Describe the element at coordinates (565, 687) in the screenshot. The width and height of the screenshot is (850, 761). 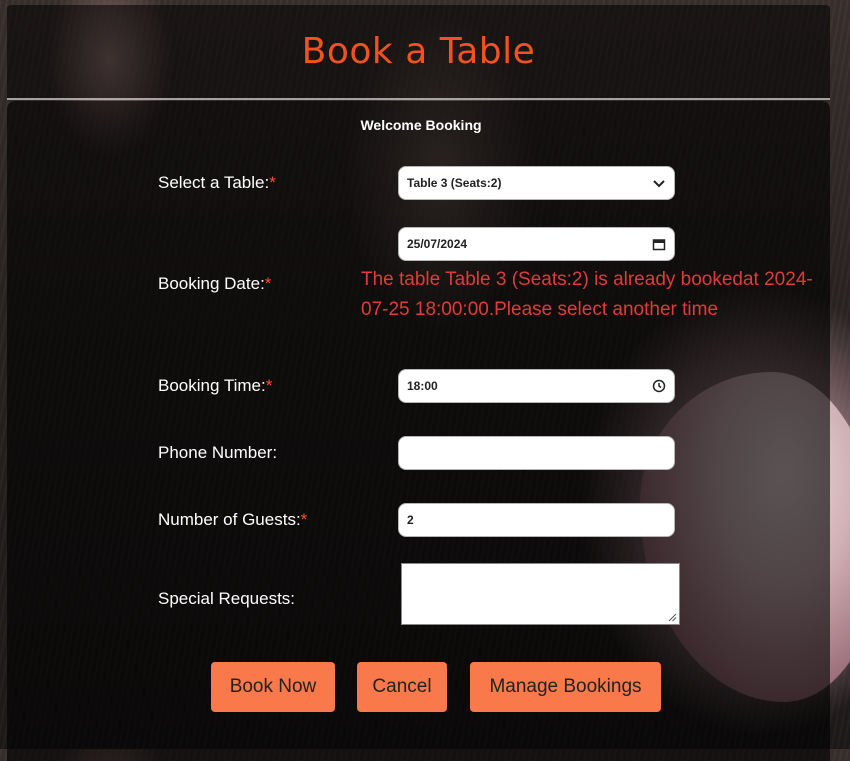
I see `manage-bookings-button: Manage Bookings` at that location.